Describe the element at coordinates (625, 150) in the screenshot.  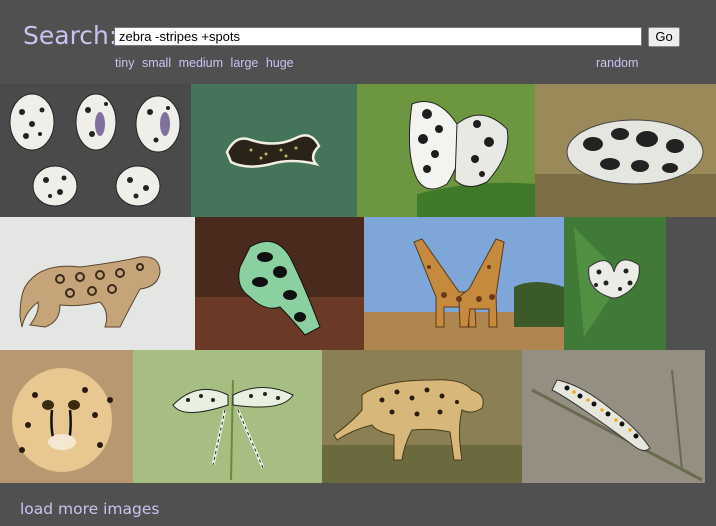
I see `spotted-sea-slug-image` at that location.